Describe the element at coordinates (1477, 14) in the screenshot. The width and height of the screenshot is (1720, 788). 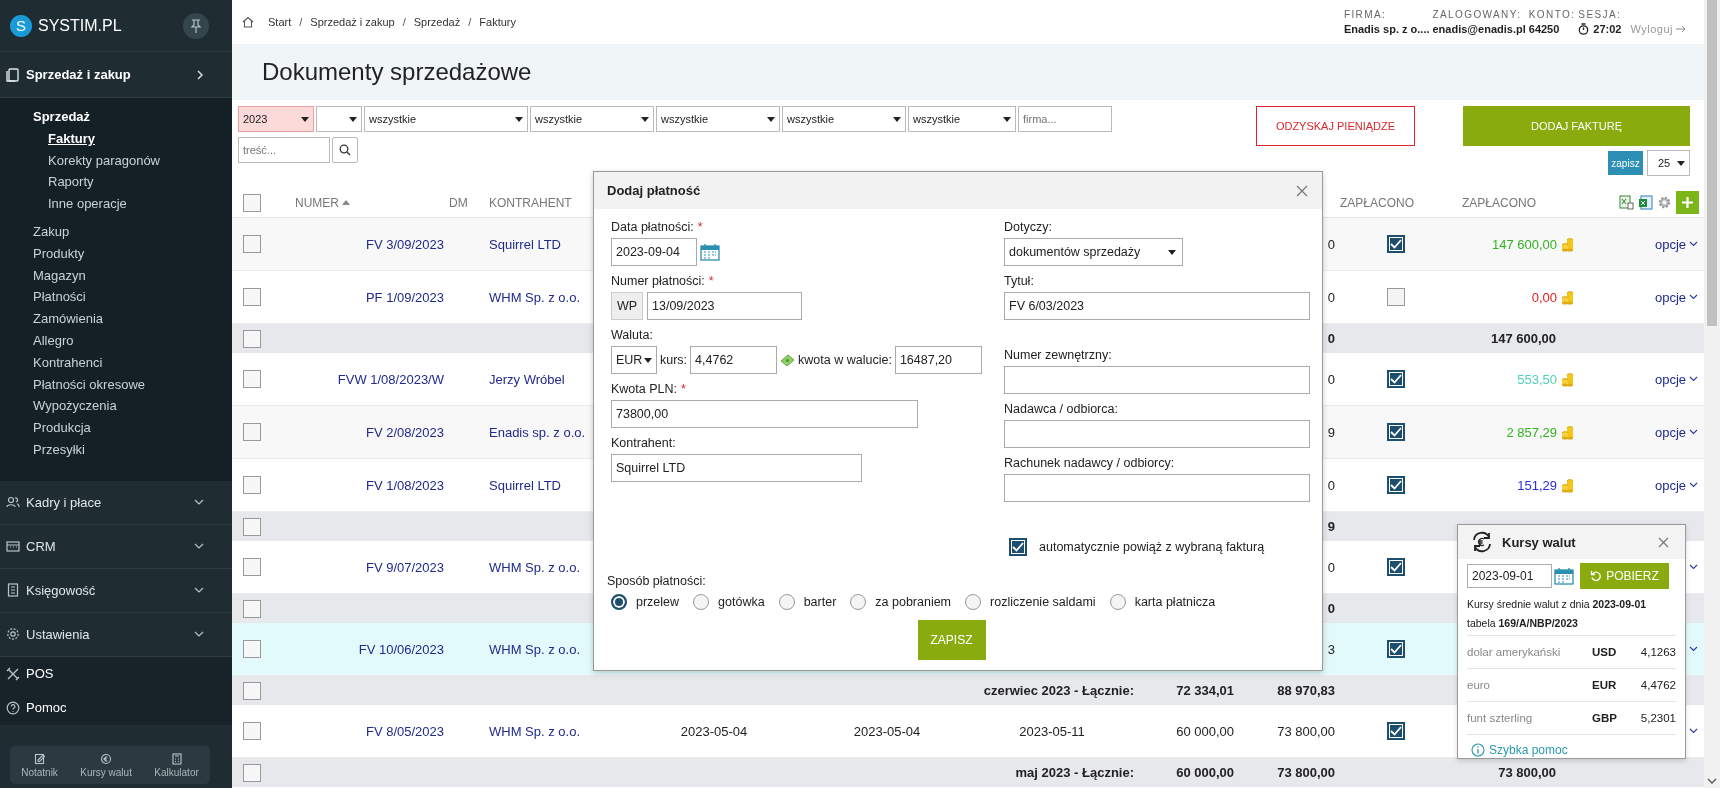
I see `session-label: ZALOGOWANY:` at that location.